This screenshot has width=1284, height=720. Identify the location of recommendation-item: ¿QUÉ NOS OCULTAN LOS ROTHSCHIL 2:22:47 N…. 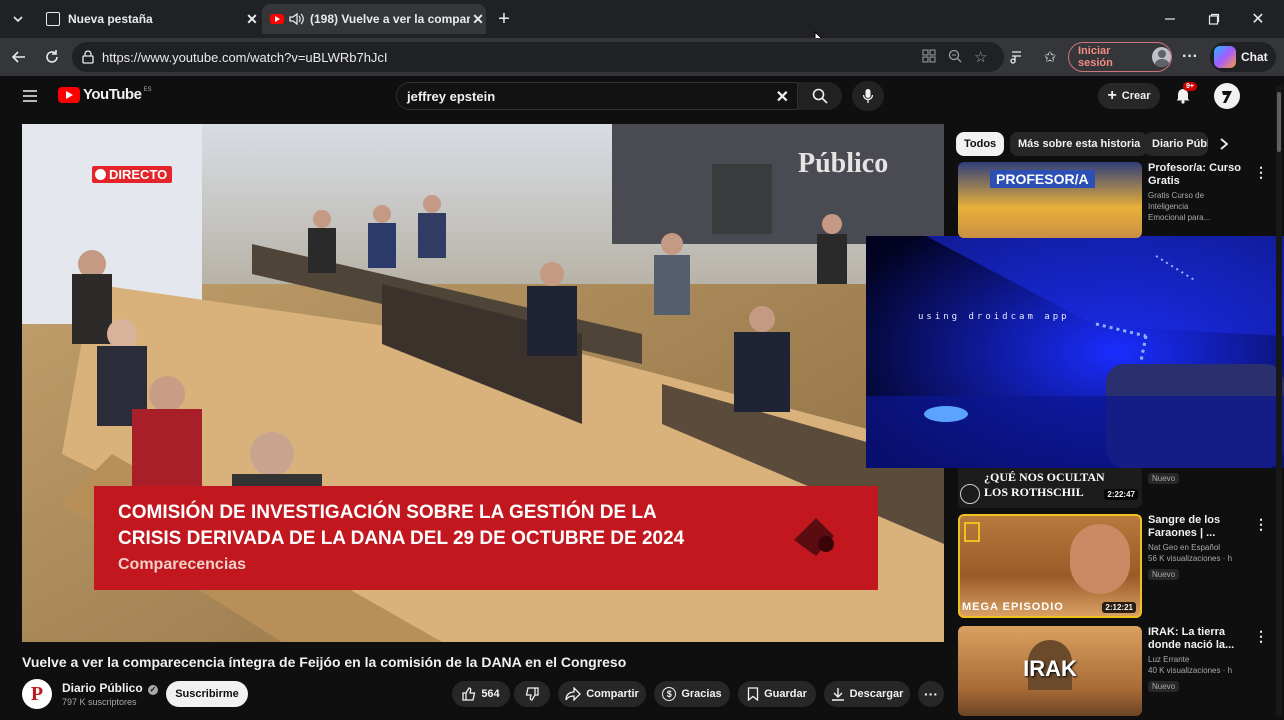
(1113, 488).